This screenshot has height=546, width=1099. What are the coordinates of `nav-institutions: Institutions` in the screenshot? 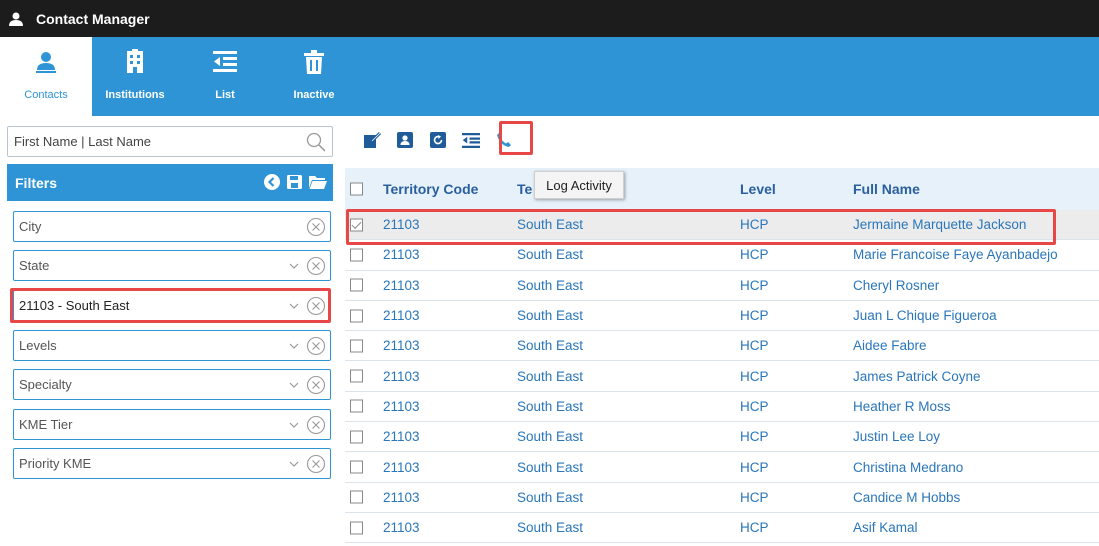 It's located at (135, 76).